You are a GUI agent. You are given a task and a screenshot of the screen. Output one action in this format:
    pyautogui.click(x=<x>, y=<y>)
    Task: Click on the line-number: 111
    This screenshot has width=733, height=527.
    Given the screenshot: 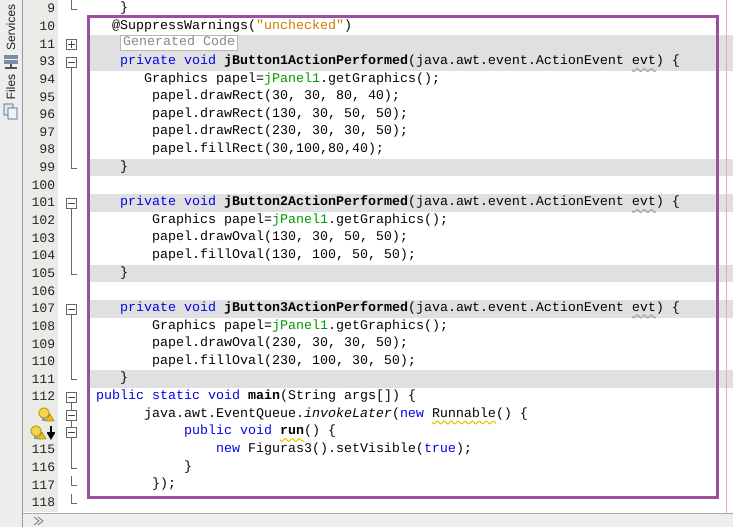 What is the action you would take?
    pyautogui.click(x=43, y=379)
    